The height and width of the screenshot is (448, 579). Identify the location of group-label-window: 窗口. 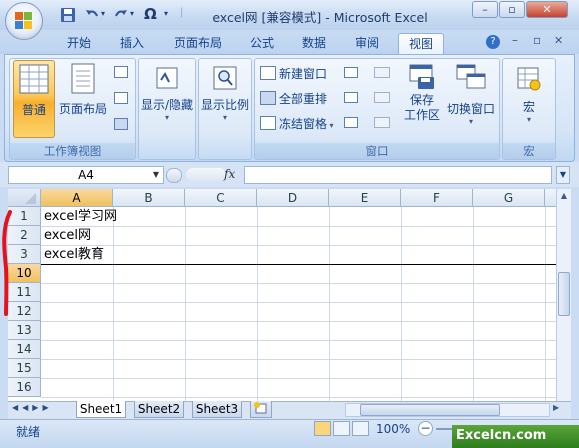
(377, 151).